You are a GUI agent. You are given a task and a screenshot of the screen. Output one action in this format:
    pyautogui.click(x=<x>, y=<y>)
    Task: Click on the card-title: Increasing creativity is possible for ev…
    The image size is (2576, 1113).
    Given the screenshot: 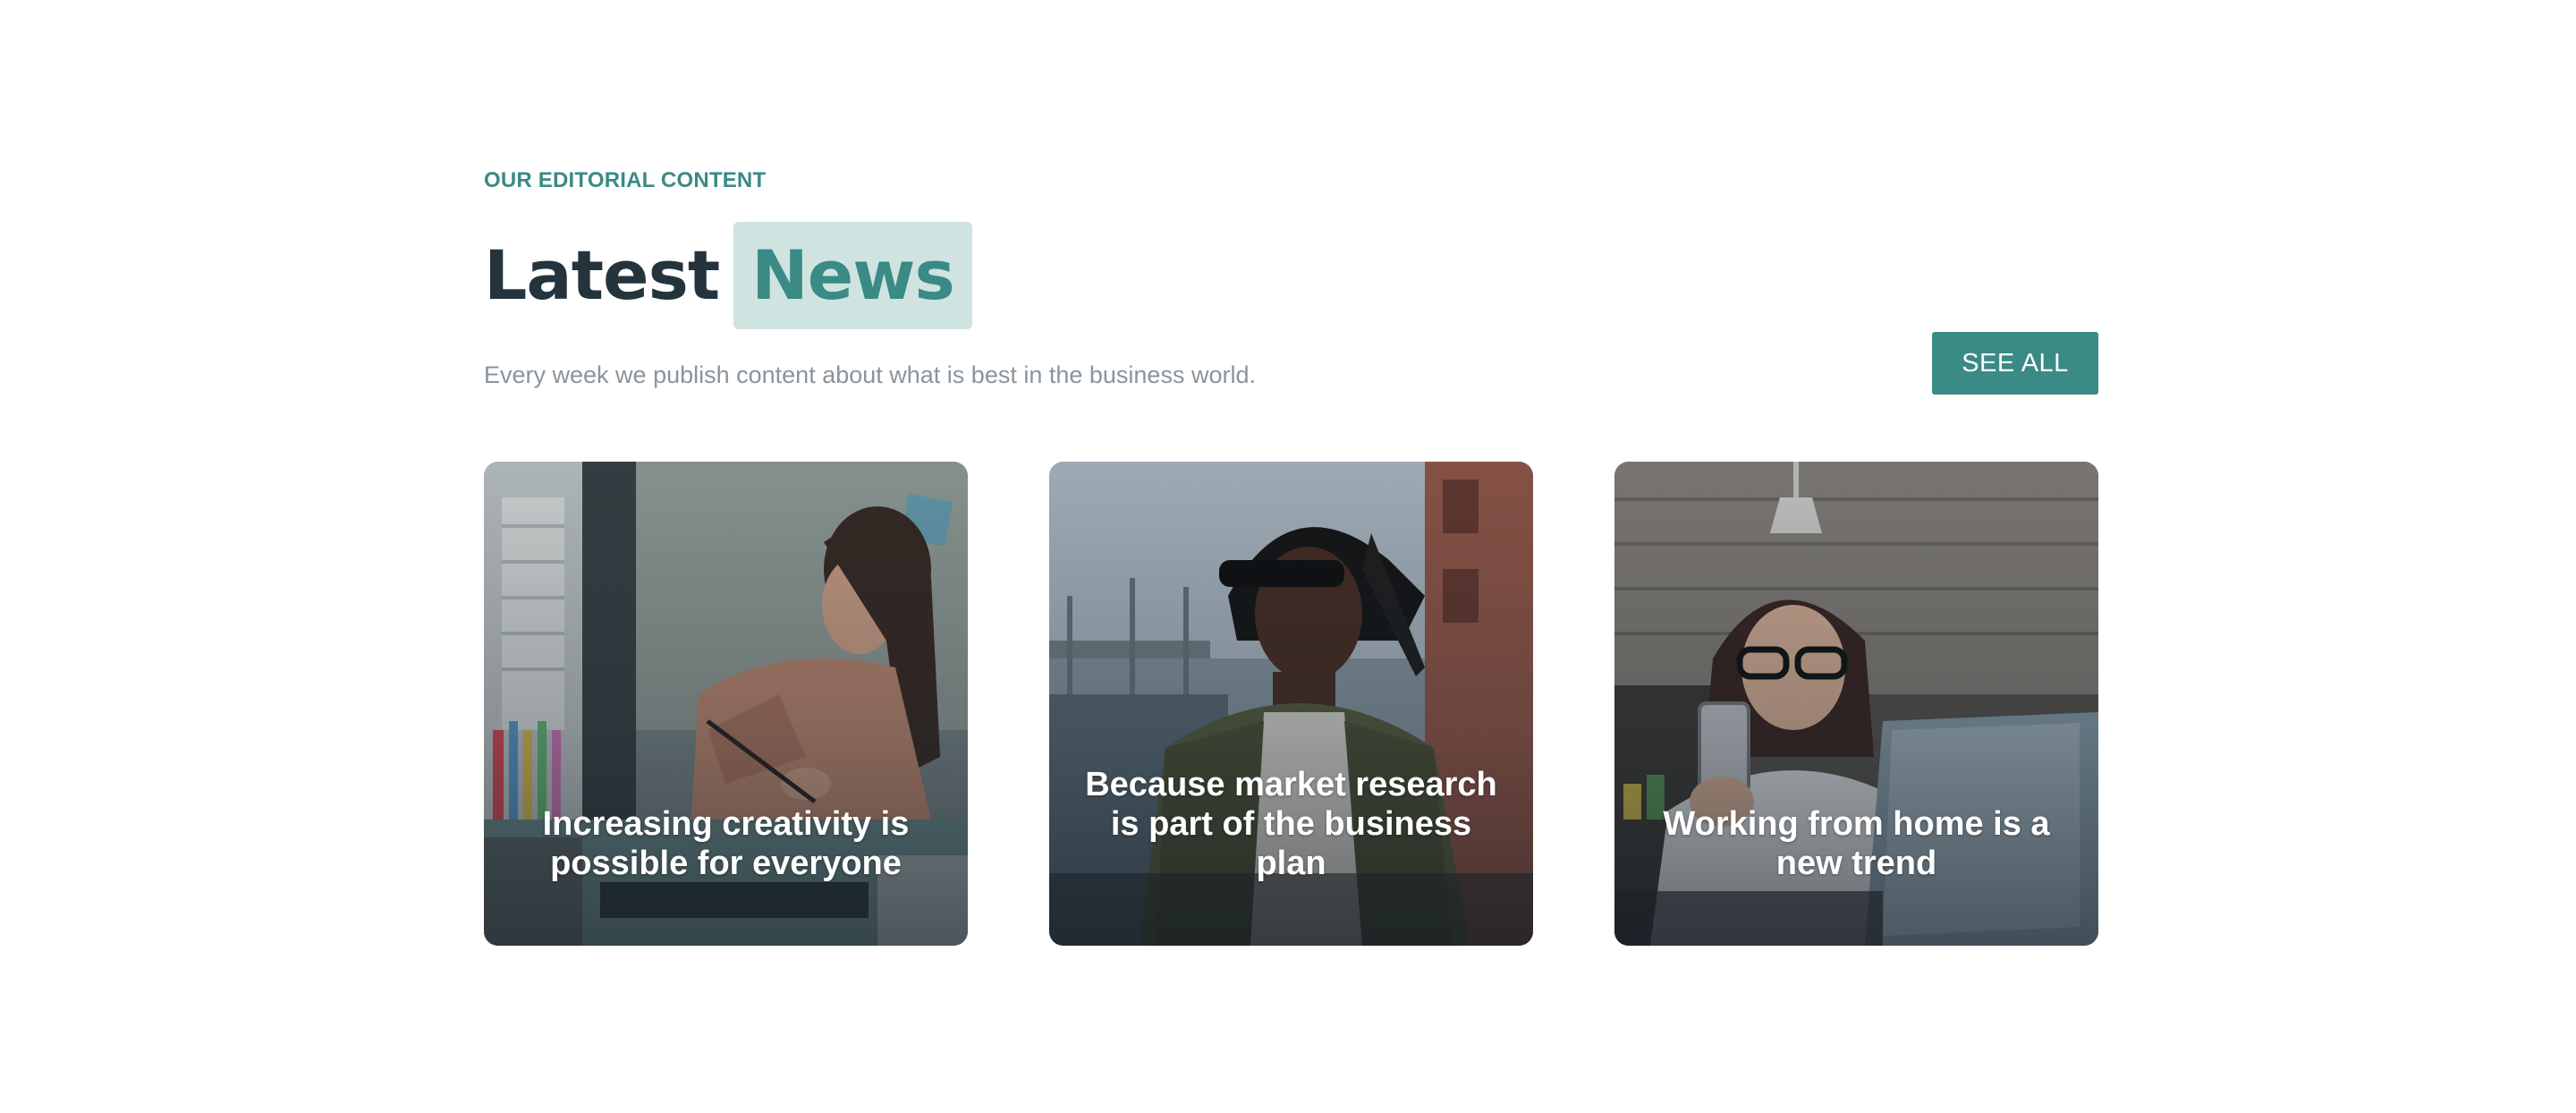 What is the action you would take?
    pyautogui.click(x=726, y=843)
    